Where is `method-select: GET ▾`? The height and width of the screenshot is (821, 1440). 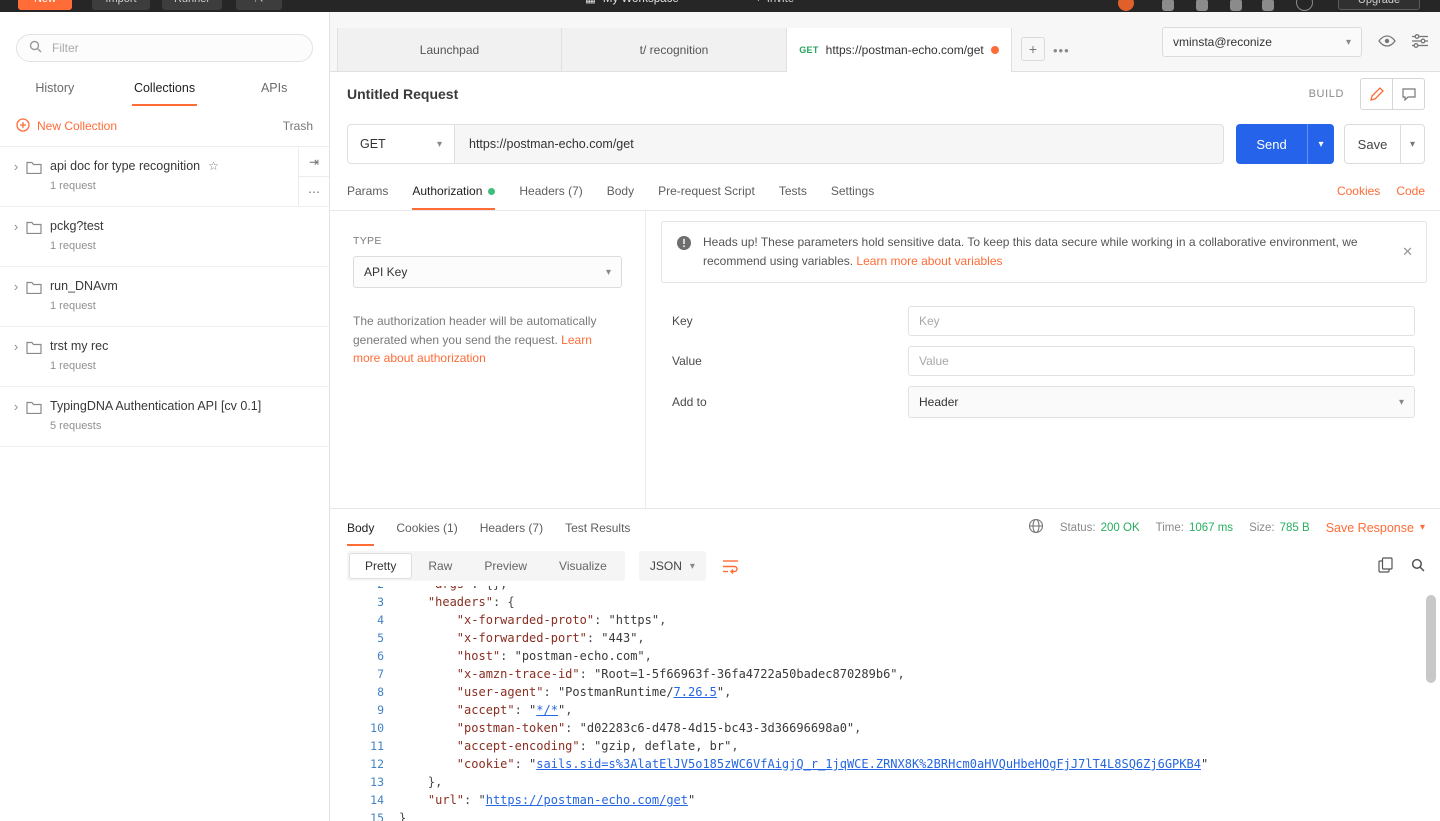
method-select: GET ▾ is located at coordinates (401, 144).